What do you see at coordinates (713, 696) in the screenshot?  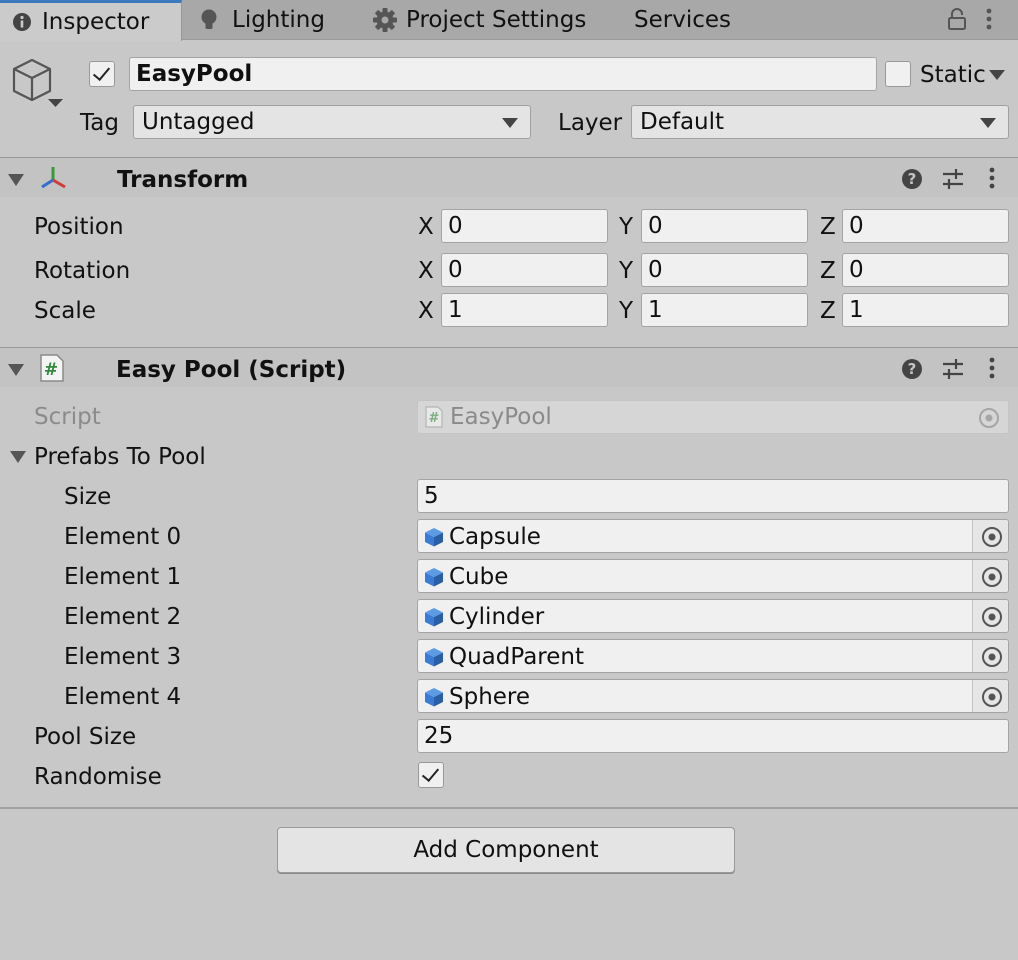 I see `element-4-field: Sphere` at bounding box center [713, 696].